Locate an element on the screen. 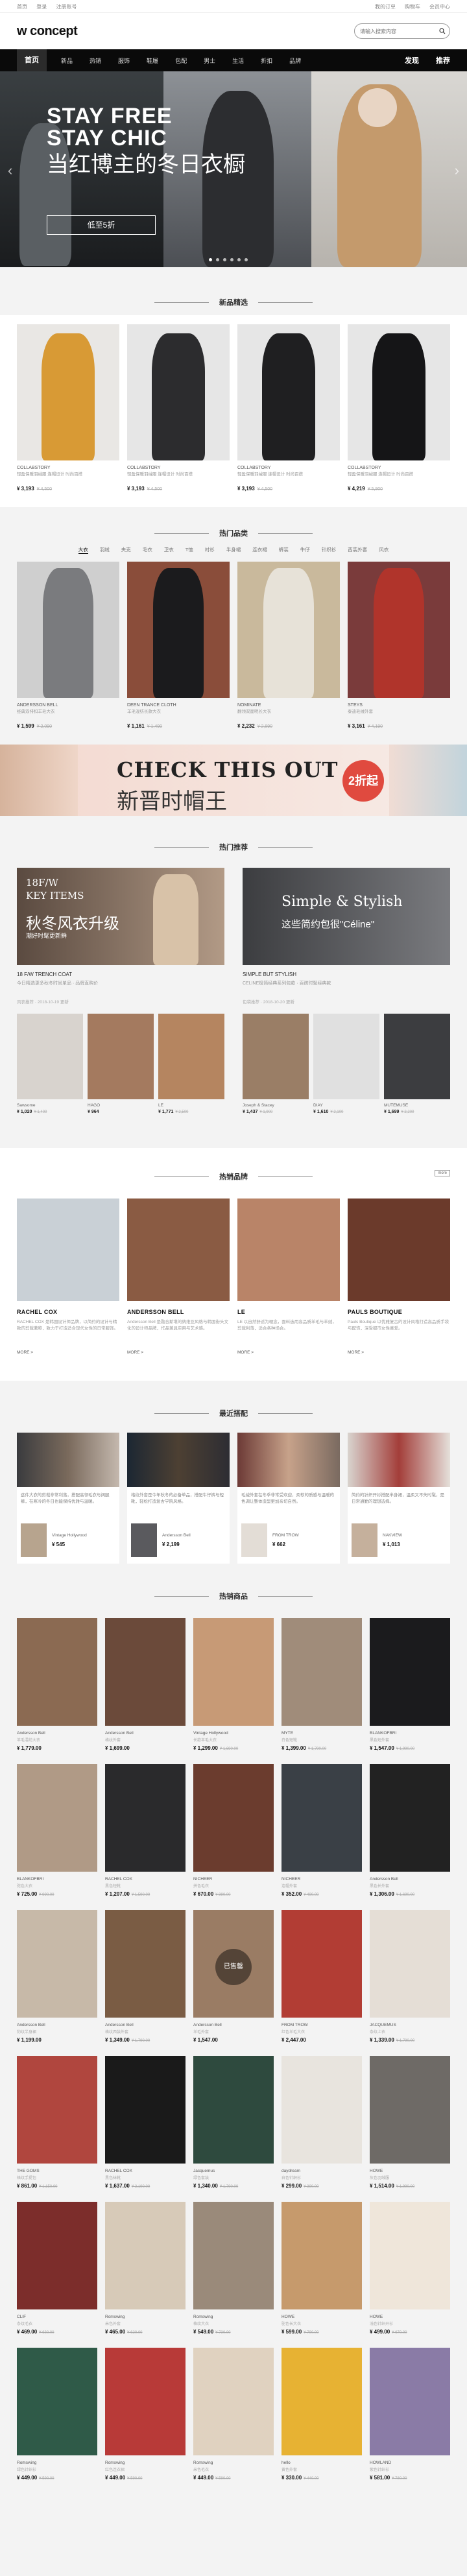  product-card: THE GOMS 格纹手提包 ¥ 861.00 ¥ 1,150.00 is located at coordinates (57, 2122).